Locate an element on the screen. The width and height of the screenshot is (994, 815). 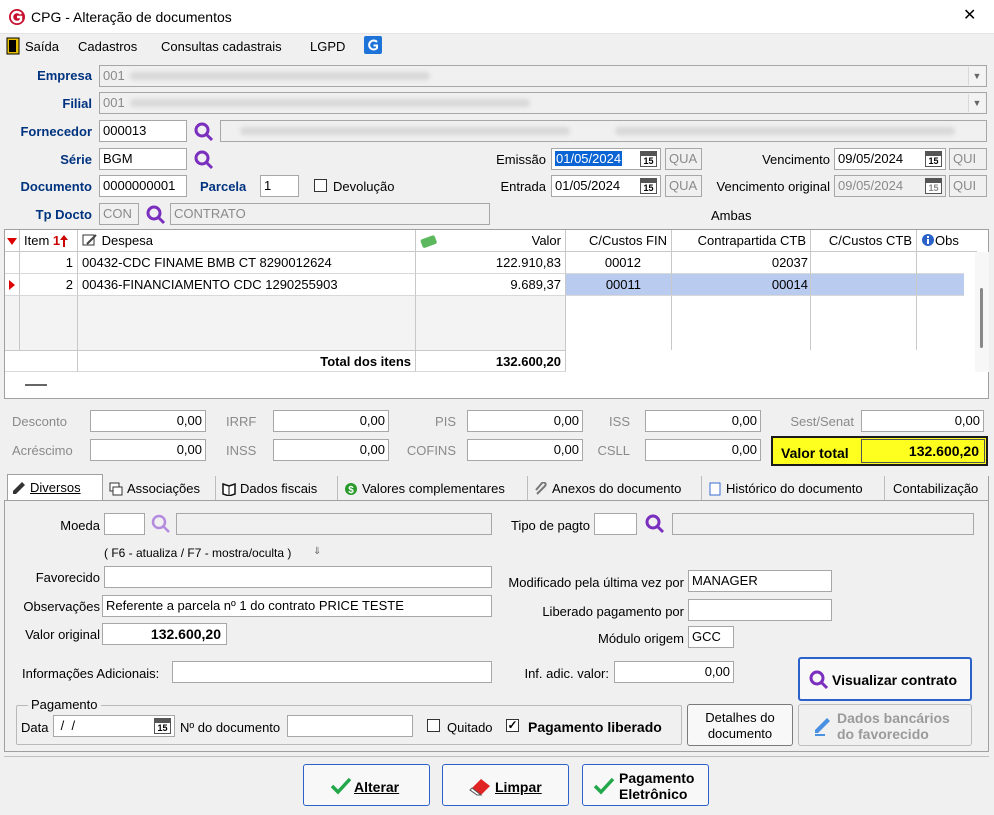
irrf-input: 0,00 is located at coordinates (331, 421).